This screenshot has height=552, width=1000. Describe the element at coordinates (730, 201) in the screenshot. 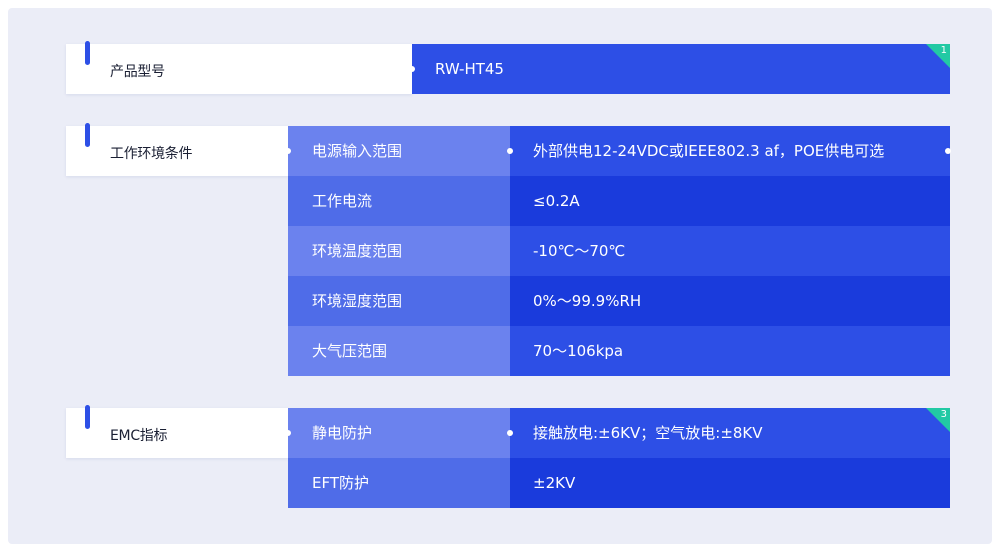

I see `spec-value: ≤0.2A` at that location.